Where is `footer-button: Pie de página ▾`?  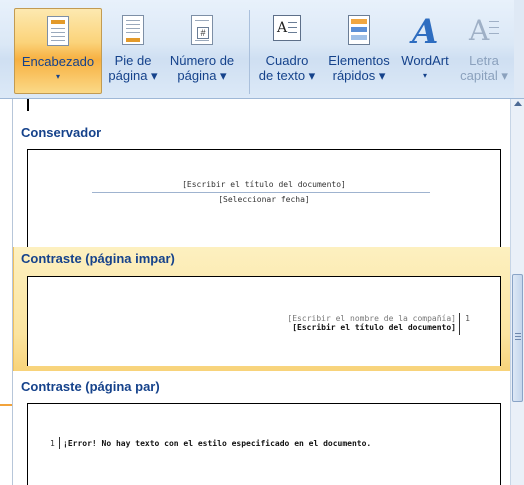 footer-button: Pie de página ▾ is located at coordinates (133, 51).